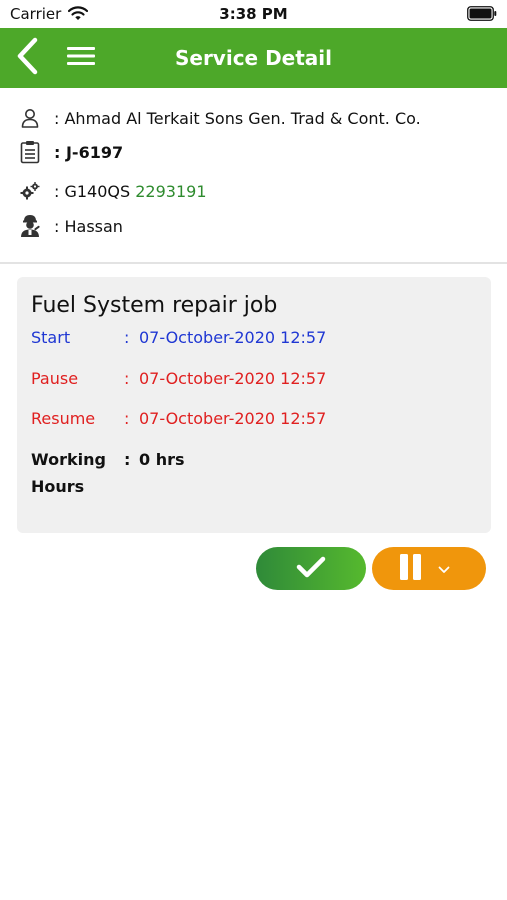 This screenshot has height=900, width=507. I want to click on working-hours-label-line2: Hours, so click(58, 486).